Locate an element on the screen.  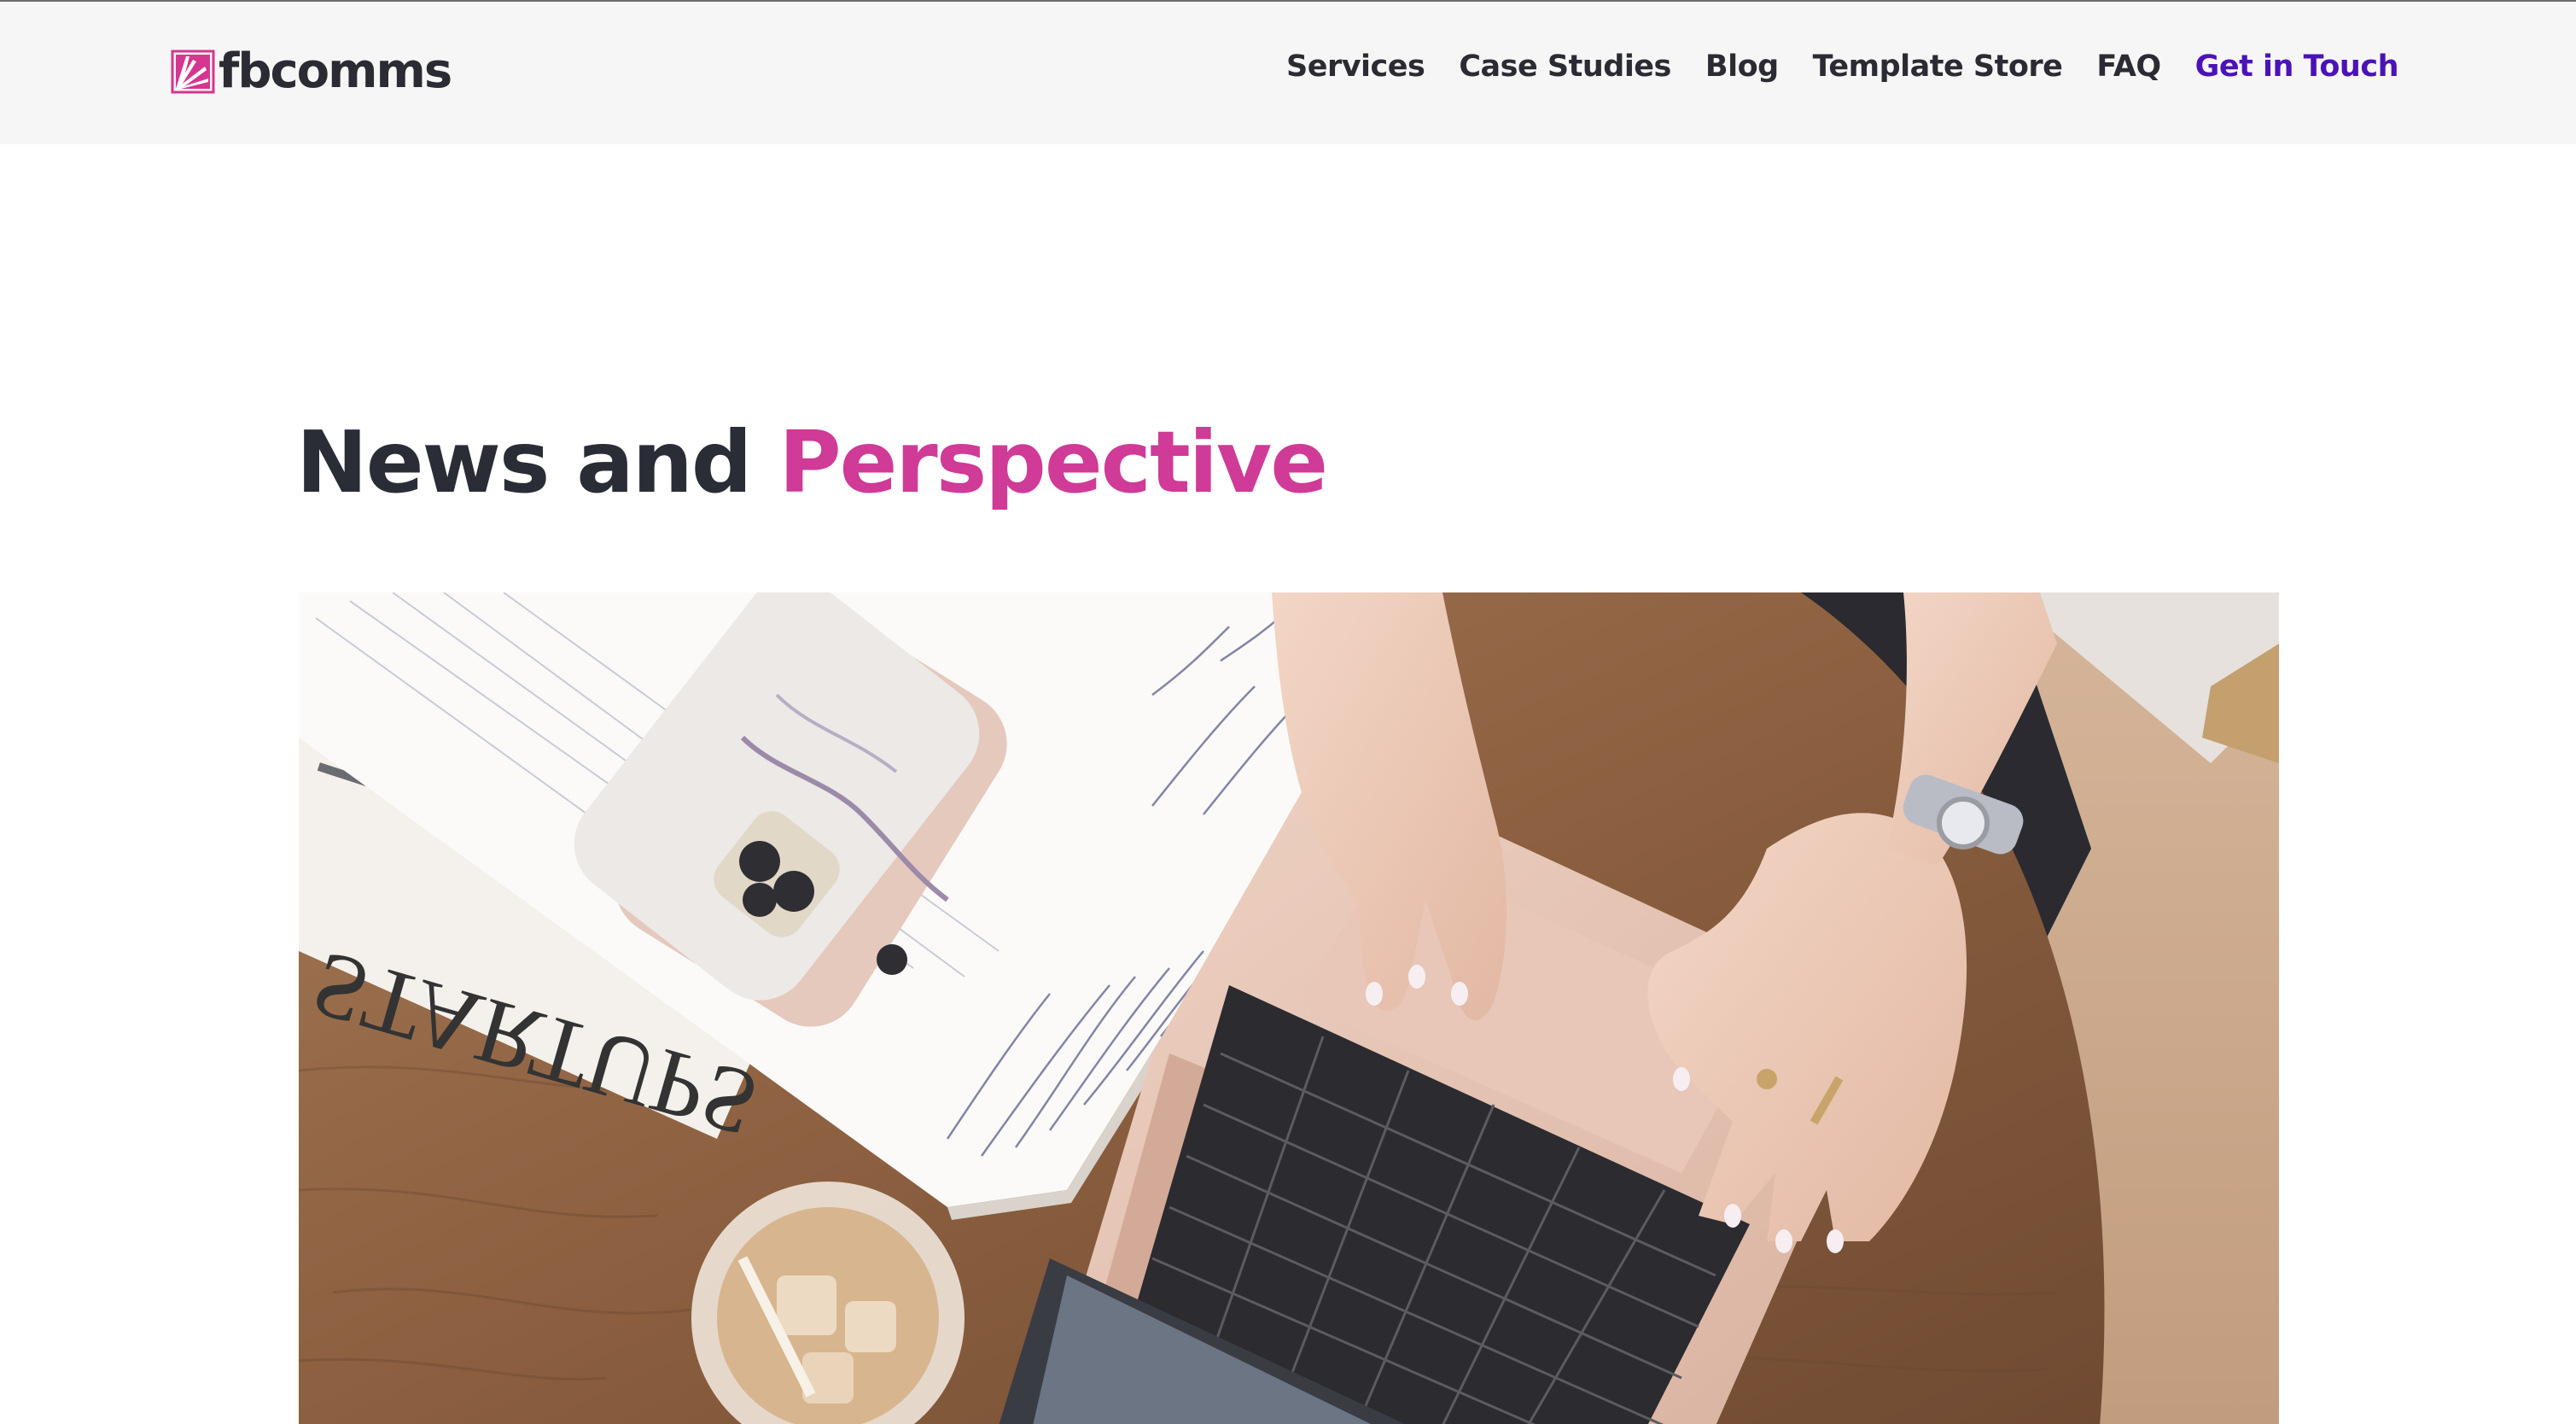
nav-item-services: Services is located at coordinates (1355, 67).